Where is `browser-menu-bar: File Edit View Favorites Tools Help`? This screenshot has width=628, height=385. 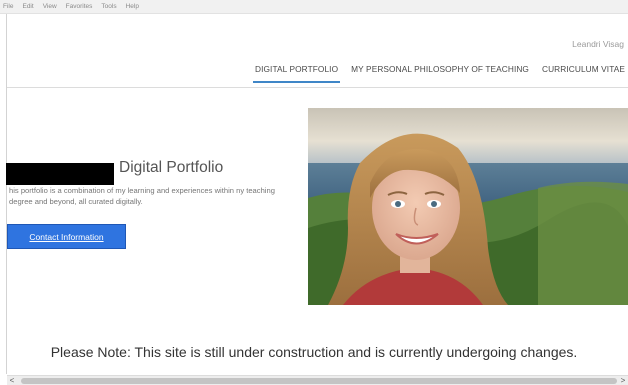
browser-menu-bar: File Edit View Favorites Tools Help is located at coordinates (314, 7).